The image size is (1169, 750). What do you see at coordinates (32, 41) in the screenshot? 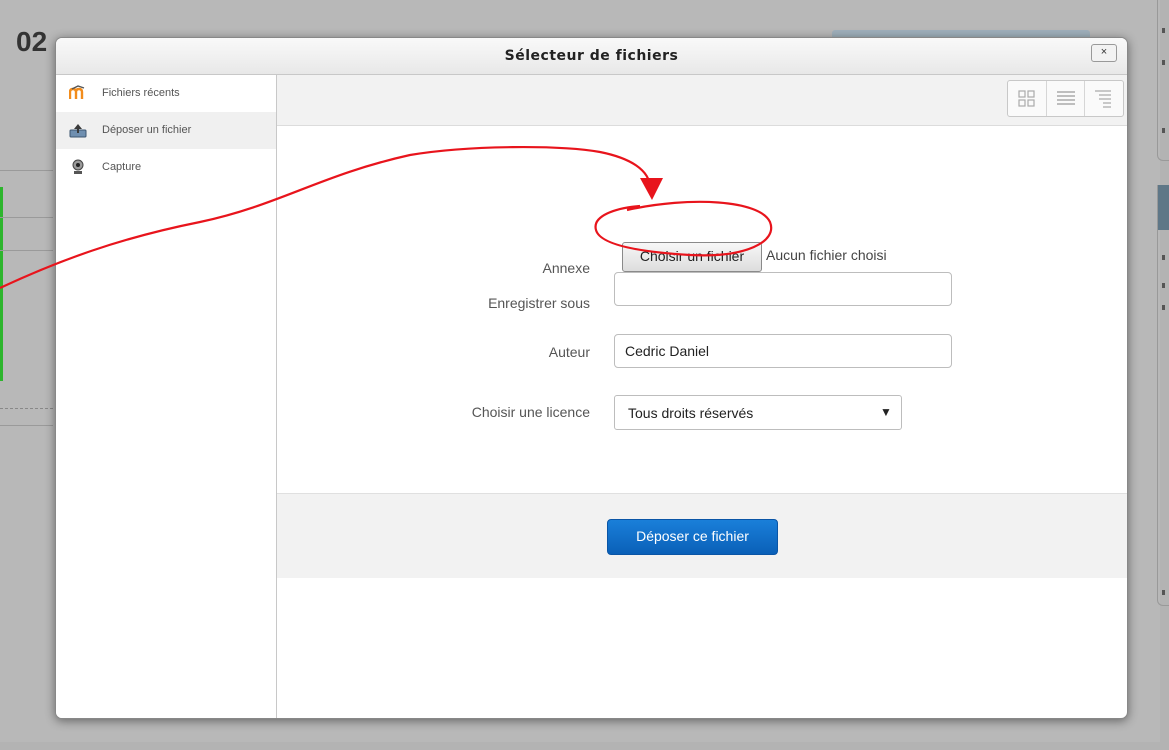
I see `background-title: 02` at bounding box center [32, 41].